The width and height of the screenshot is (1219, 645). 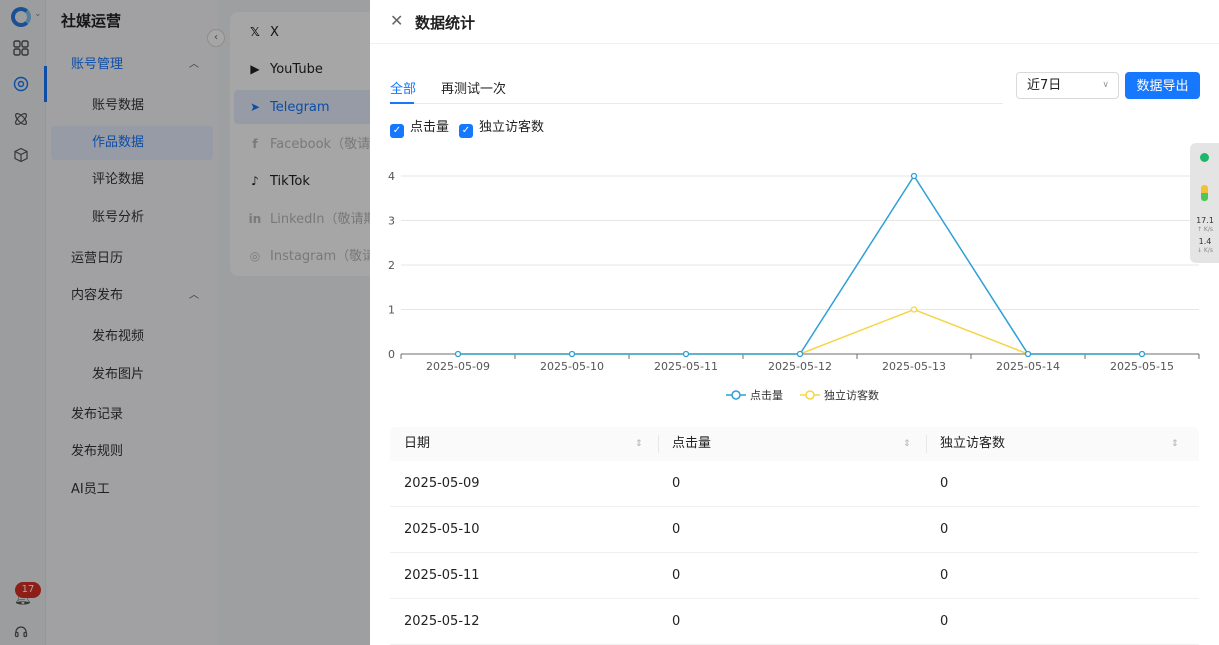 What do you see at coordinates (794, 444) in the screenshot?
I see `table-header: 日期 ⇕ 点击量 ⇕ 独立访客数 ⇕` at bounding box center [794, 444].